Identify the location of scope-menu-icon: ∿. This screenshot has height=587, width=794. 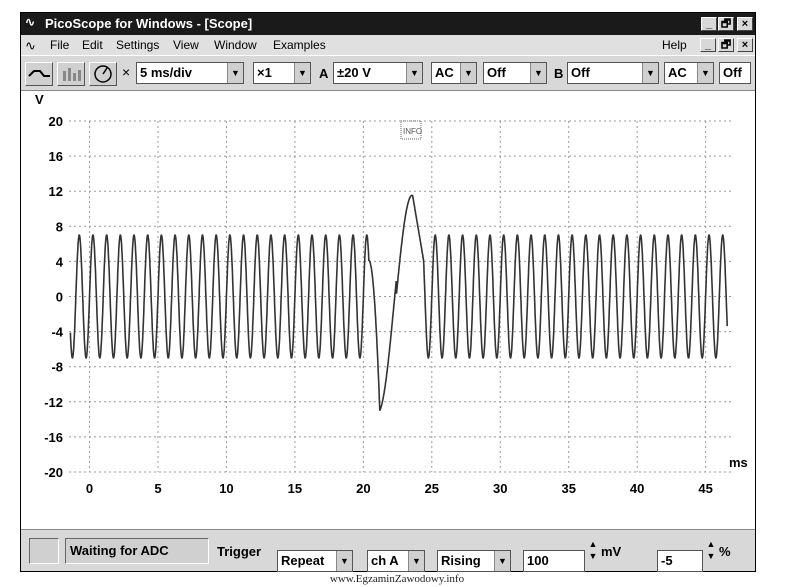
(30, 46).